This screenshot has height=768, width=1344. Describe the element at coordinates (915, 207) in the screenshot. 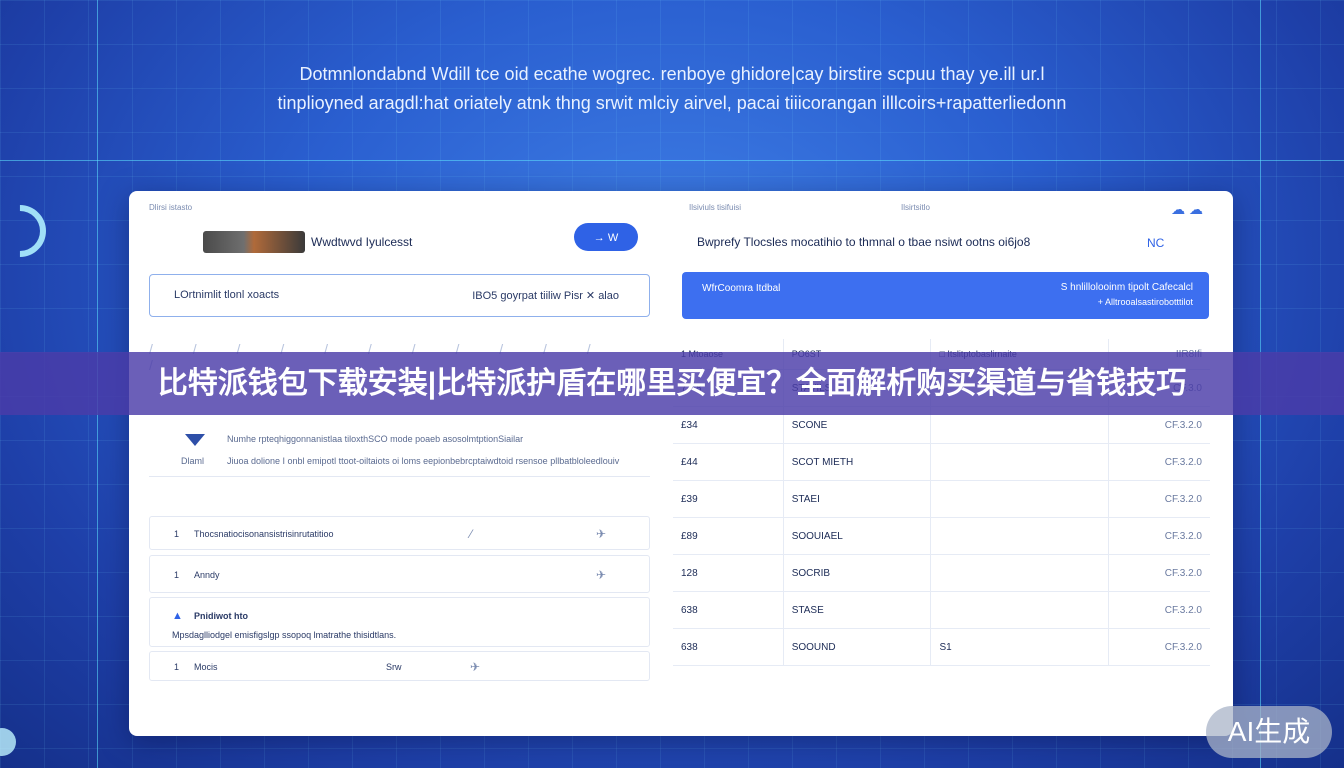

I see `right-caption: Ilsirtsitlo` at that location.